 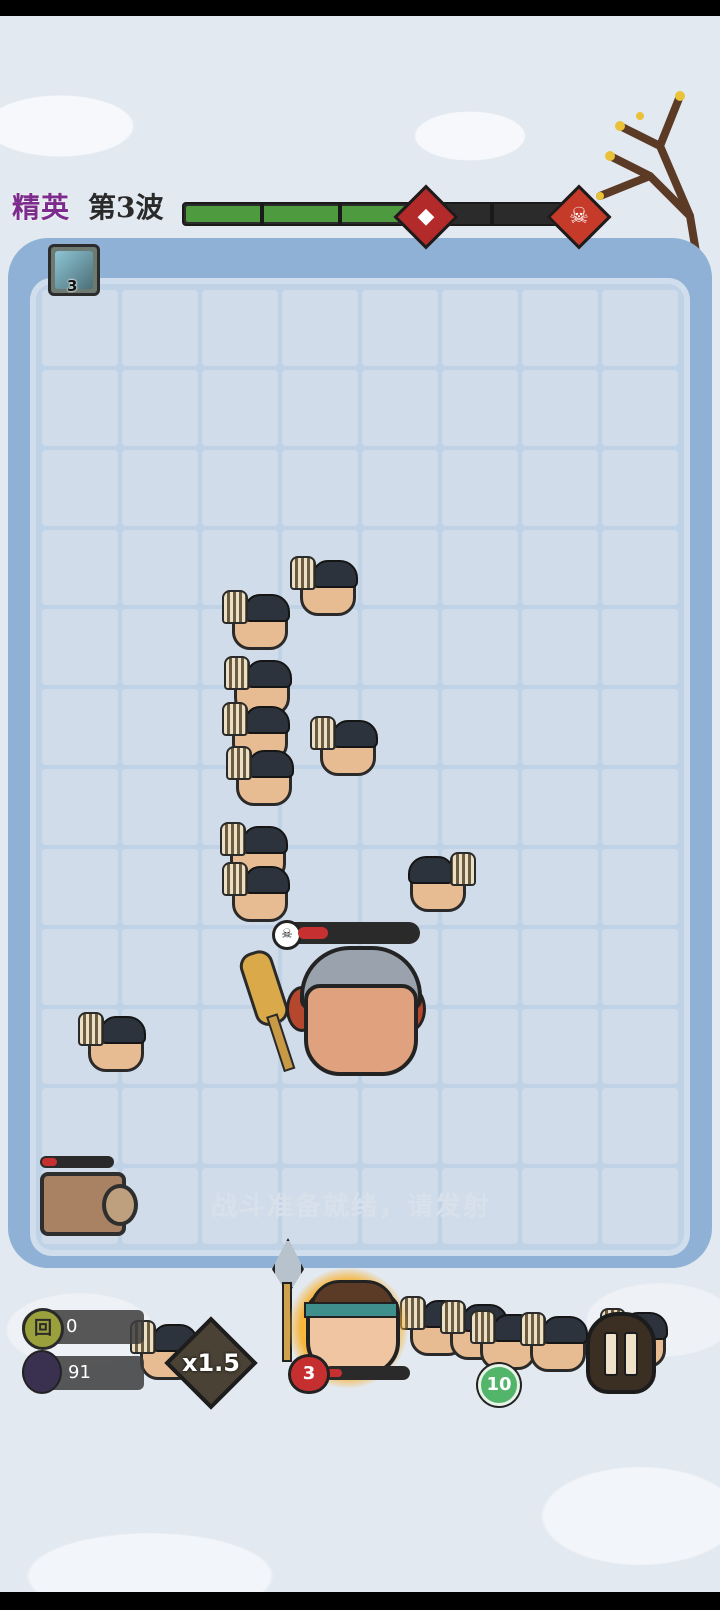 I want to click on cart-health-bar, so click(x=77, y=1162).